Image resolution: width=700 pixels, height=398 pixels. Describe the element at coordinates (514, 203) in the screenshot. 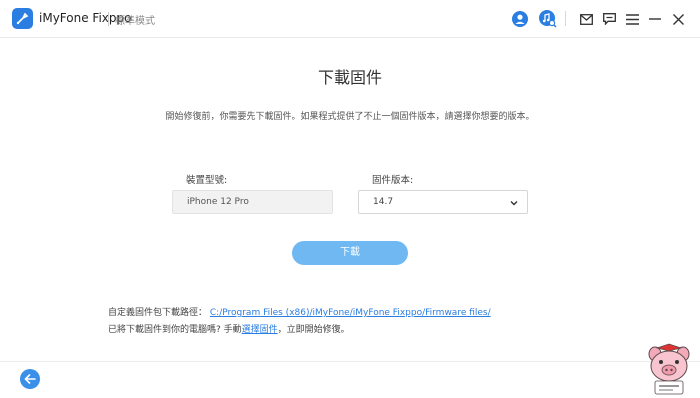

I see `chevron-down-icon` at that location.